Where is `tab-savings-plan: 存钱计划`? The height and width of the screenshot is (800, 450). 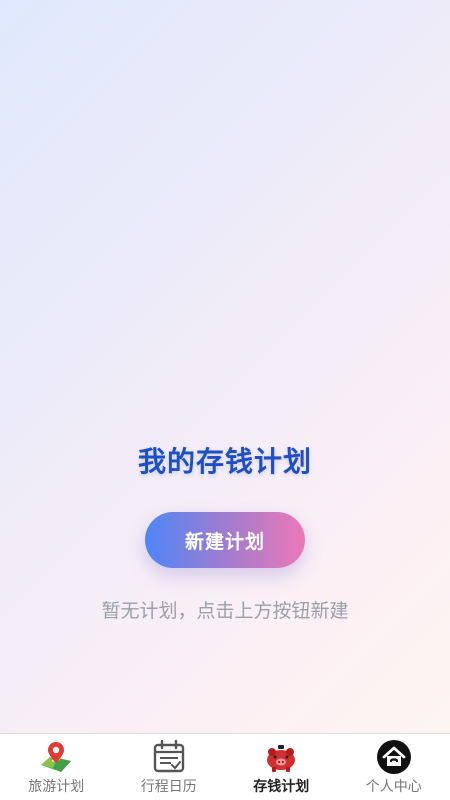
tab-savings-plan: 存钱计划 is located at coordinates (281, 767).